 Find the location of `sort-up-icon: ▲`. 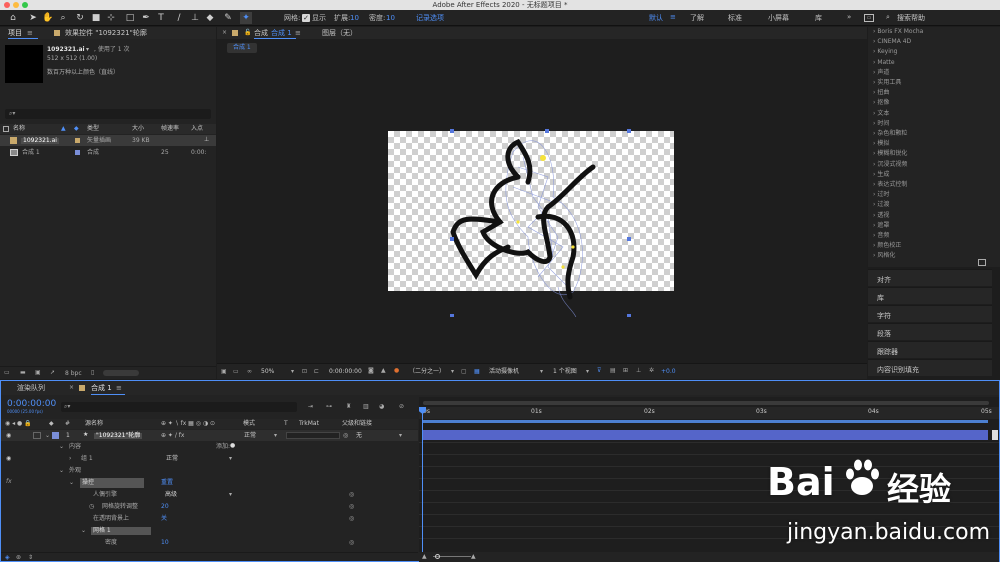

sort-up-icon: ▲ is located at coordinates (63, 129).